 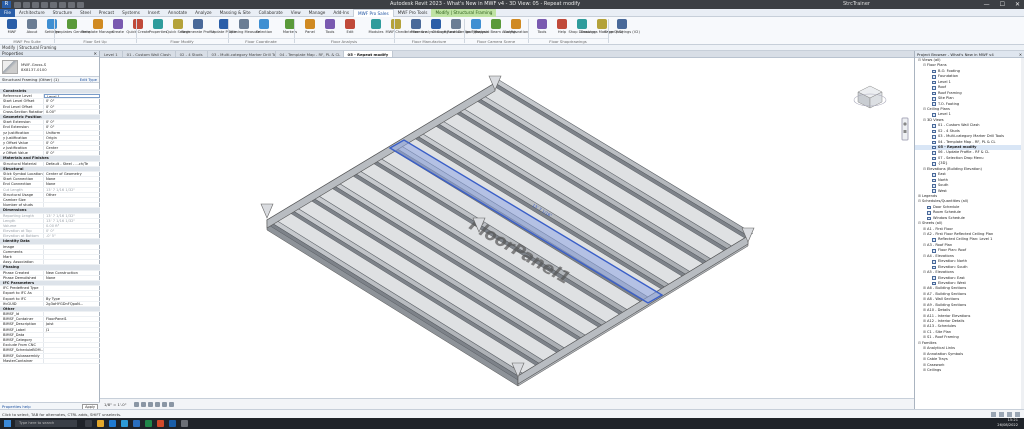 I want to click on close-button: ✕, so click(x=1017, y=4).